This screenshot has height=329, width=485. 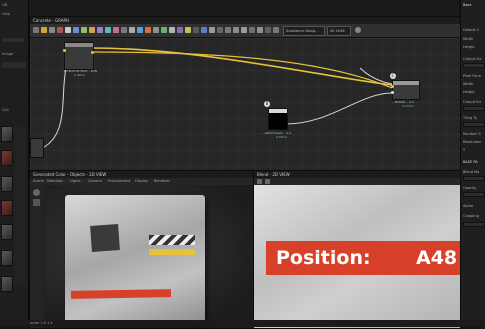 What do you see at coordinates (242, 323) in the screenshot?
I see `status-bar: order 2.0.1 ▾` at bounding box center [242, 323].